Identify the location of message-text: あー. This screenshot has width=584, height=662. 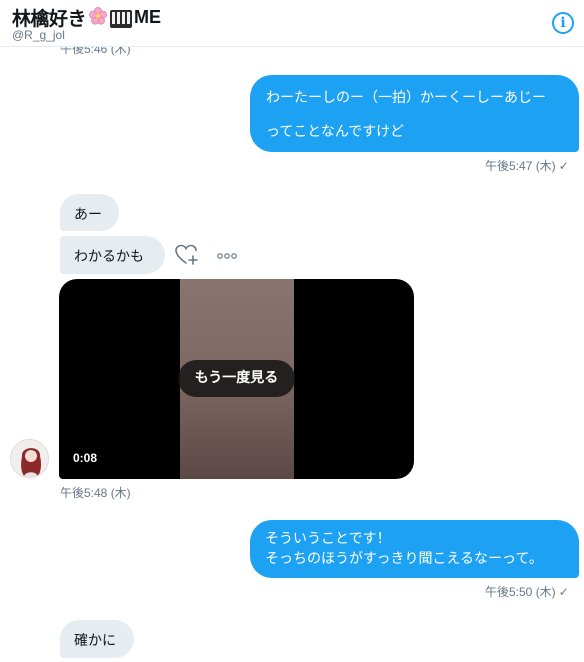
(88, 215).